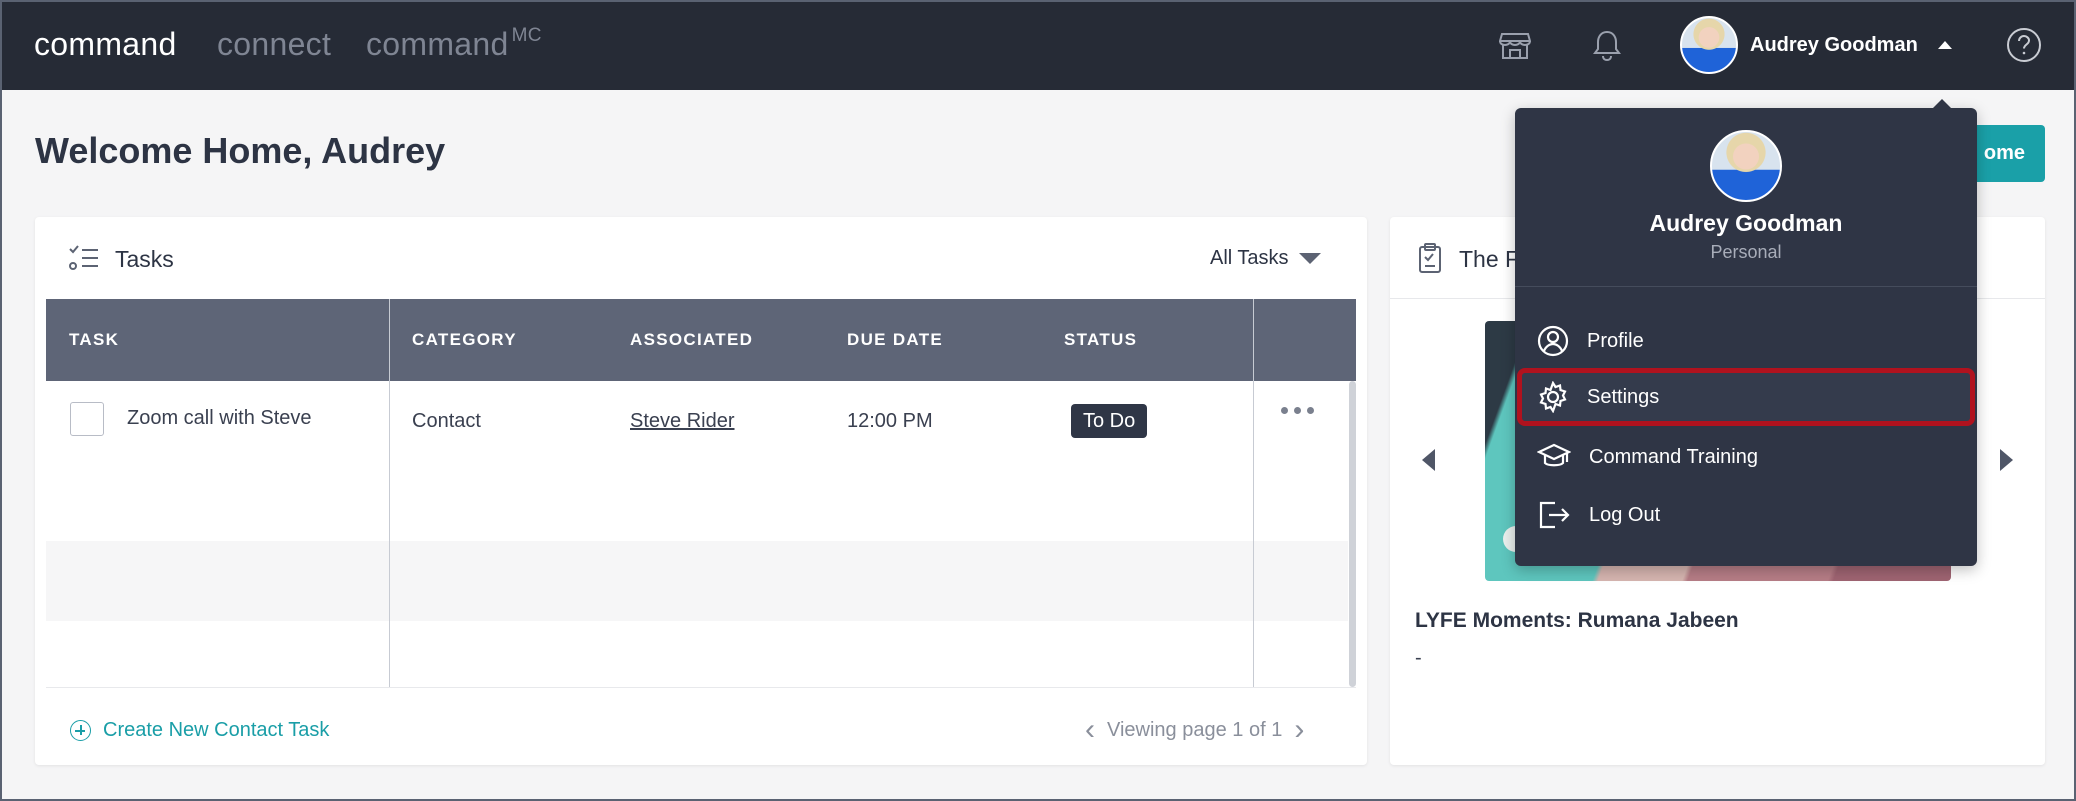 Image resolution: width=2076 pixels, height=801 pixels. I want to click on dropdown-user-name: Audrey Goodman, so click(1746, 223).